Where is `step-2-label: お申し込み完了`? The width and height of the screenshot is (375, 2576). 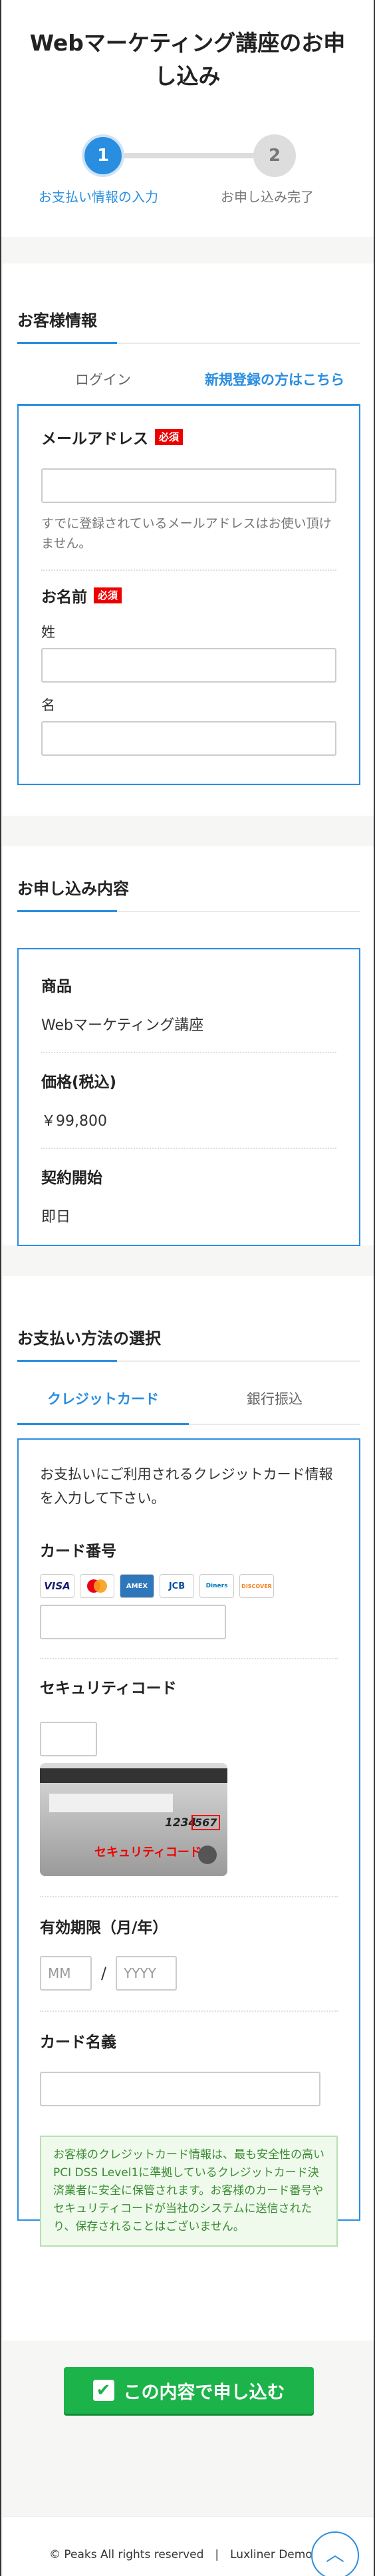
step-2-label: お申し込み完了 is located at coordinates (267, 197).